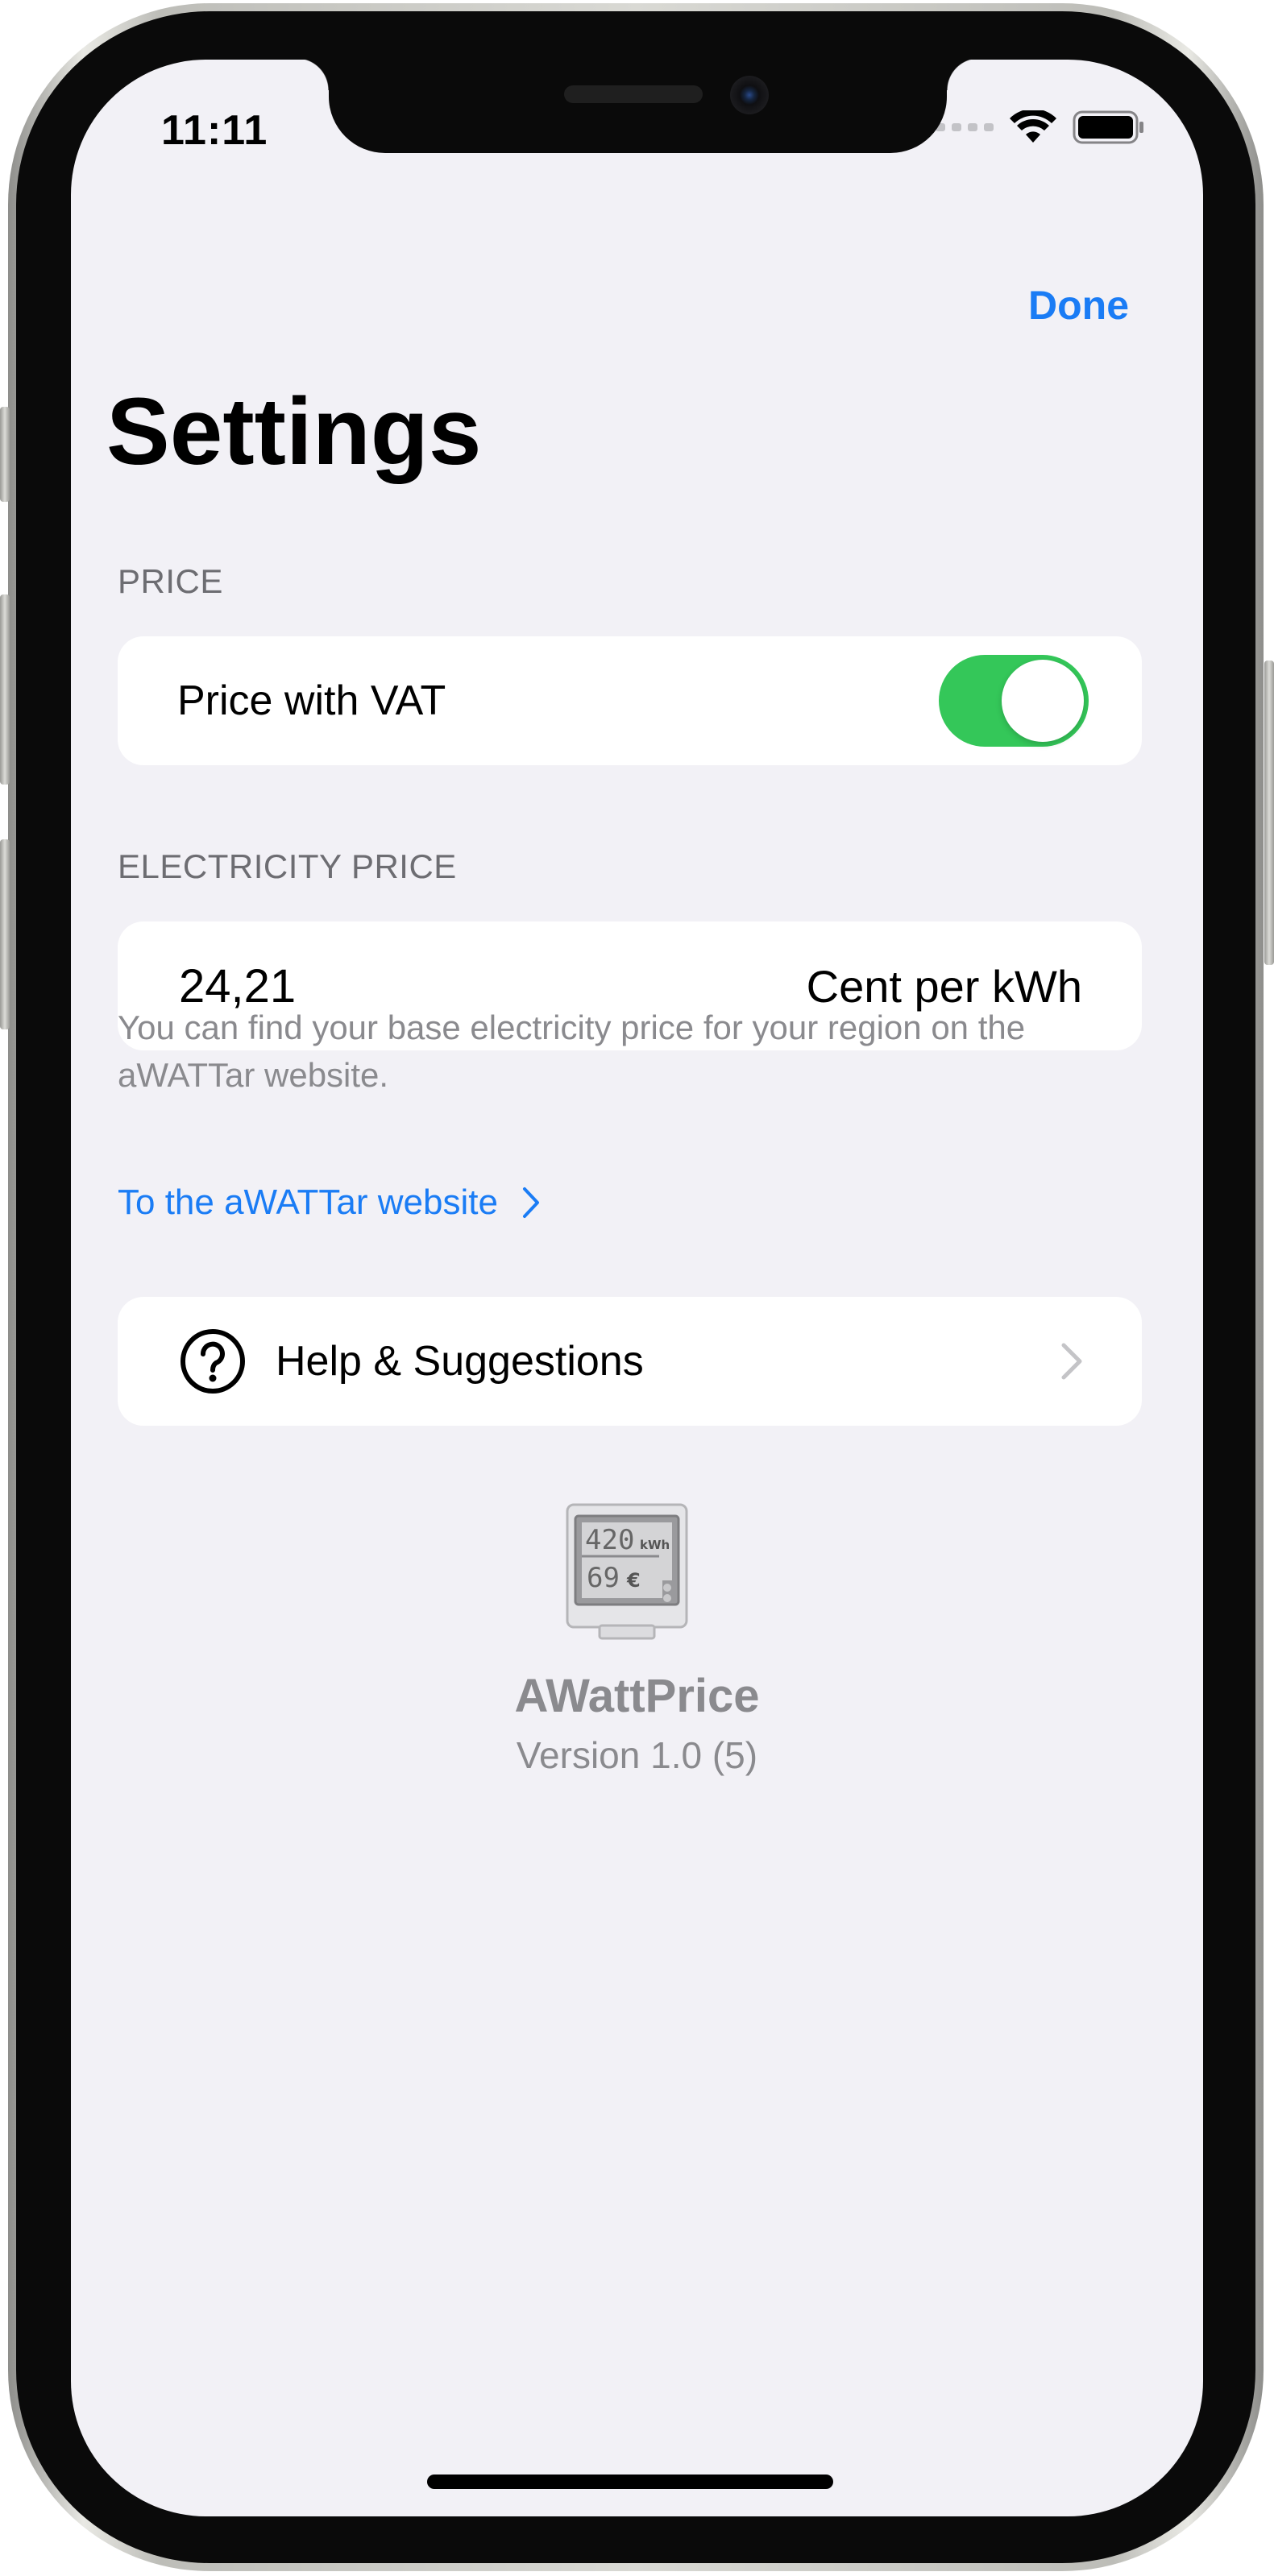 This screenshot has height=2576, width=1274. What do you see at coordinates (460, 1361) in the screenshot?
I see `help-label: Help & Suggestions` at bounding box center [460, 1361].